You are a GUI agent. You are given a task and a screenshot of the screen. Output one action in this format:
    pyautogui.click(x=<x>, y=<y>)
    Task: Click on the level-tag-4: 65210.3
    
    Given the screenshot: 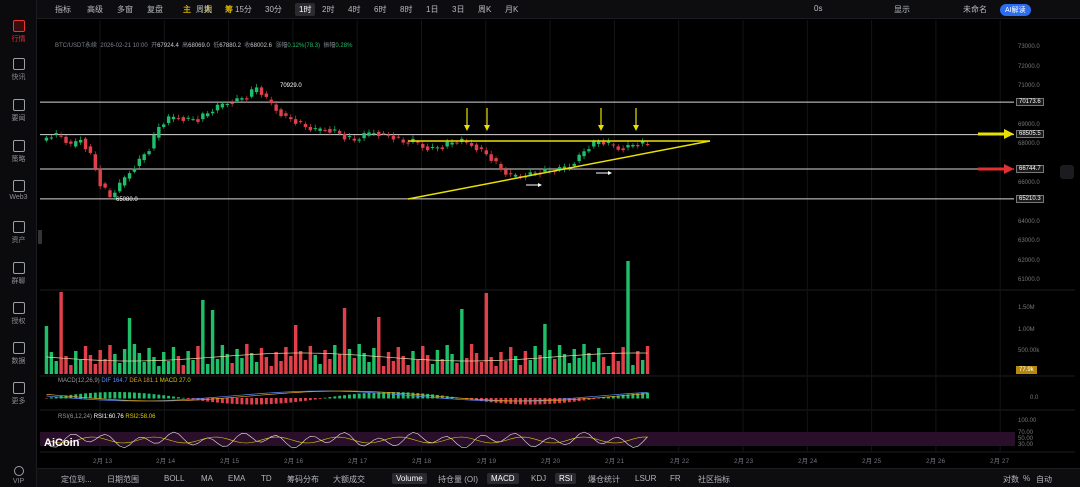 What is the action you would take?
    pyautogui.click(x=1030, y=199)
    